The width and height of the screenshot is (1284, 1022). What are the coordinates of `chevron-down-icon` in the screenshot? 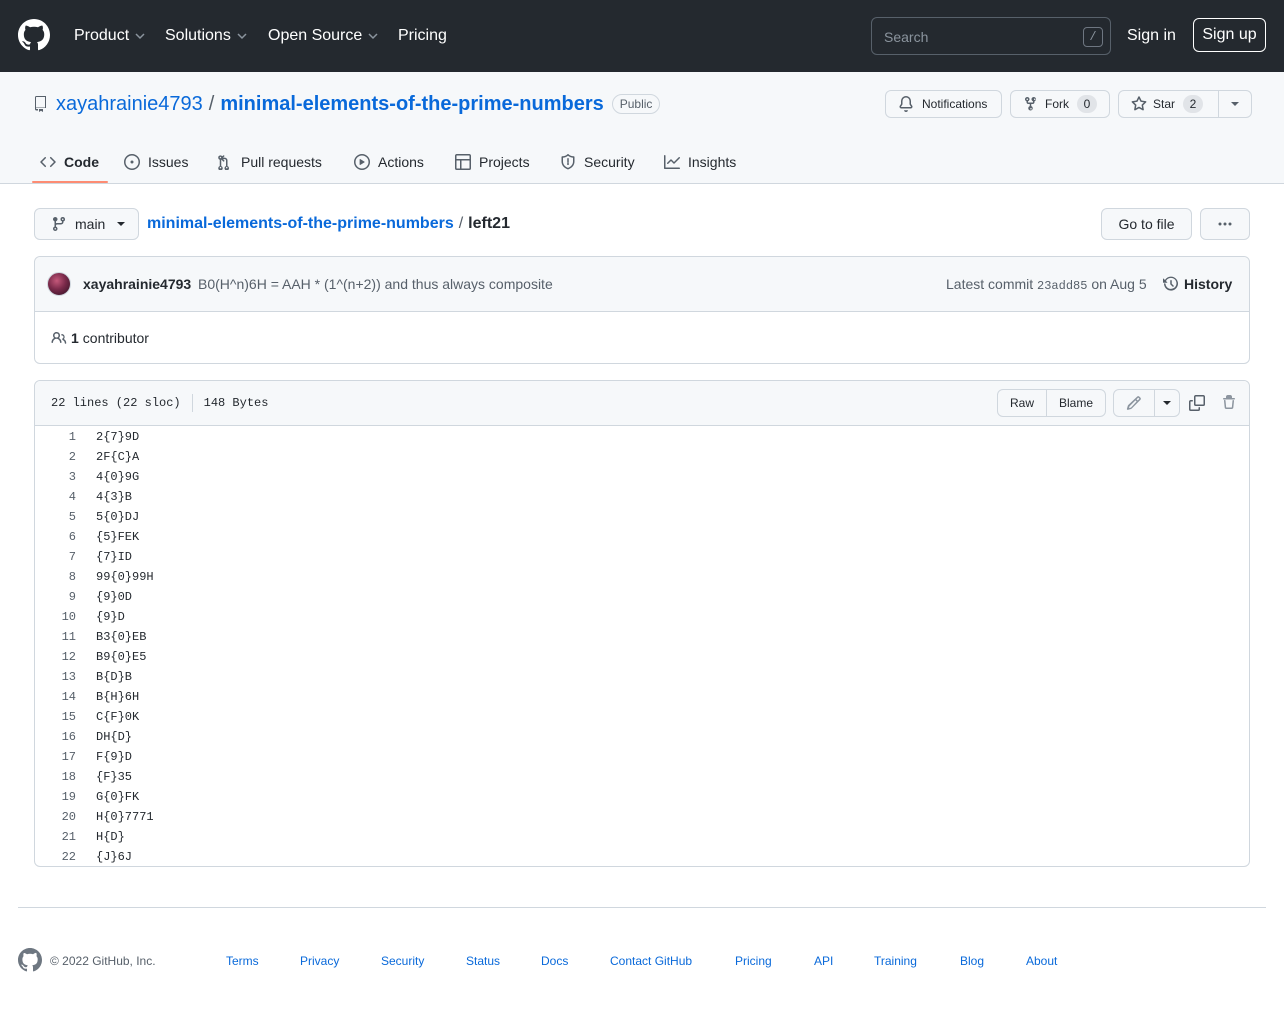 It's located at (242, 36).